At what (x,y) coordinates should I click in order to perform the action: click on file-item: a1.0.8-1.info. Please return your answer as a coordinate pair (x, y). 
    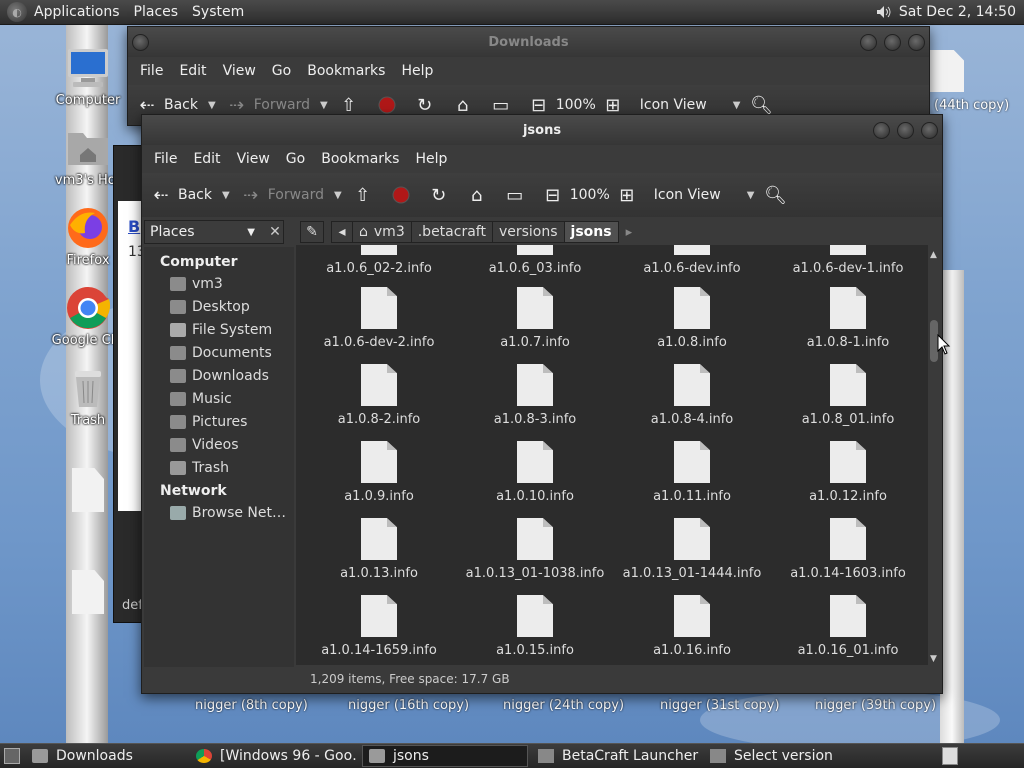
    Looking at the image, I should click on (848, 318).